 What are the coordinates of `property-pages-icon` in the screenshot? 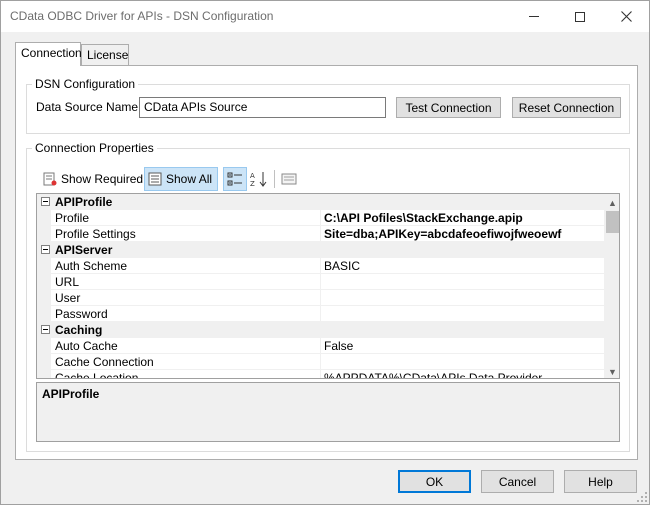 It's located at (289, 179).